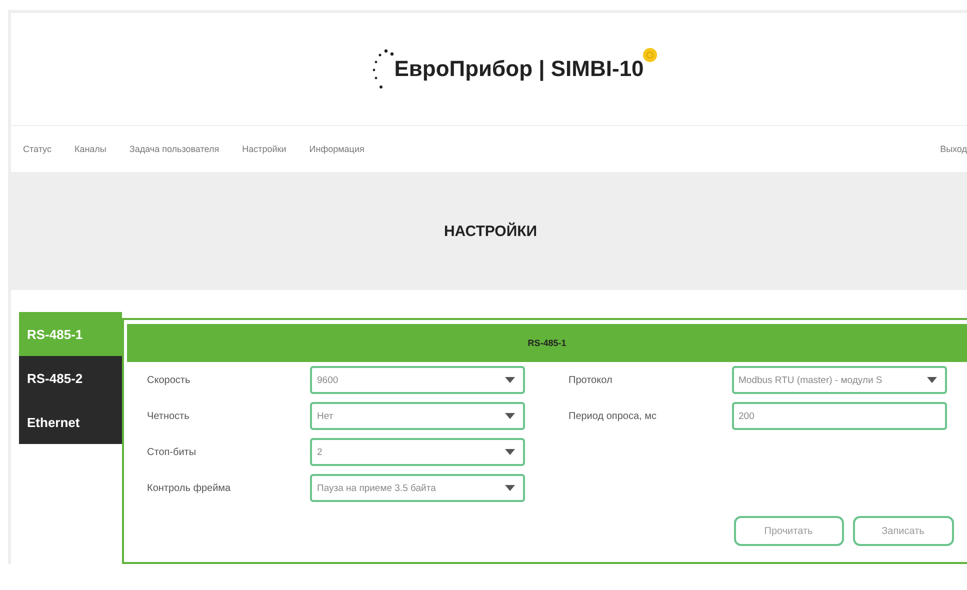  Describe the element at coordinates (172, 452) in the screenshot. I see `field-label: Стоп-биты` at that location.